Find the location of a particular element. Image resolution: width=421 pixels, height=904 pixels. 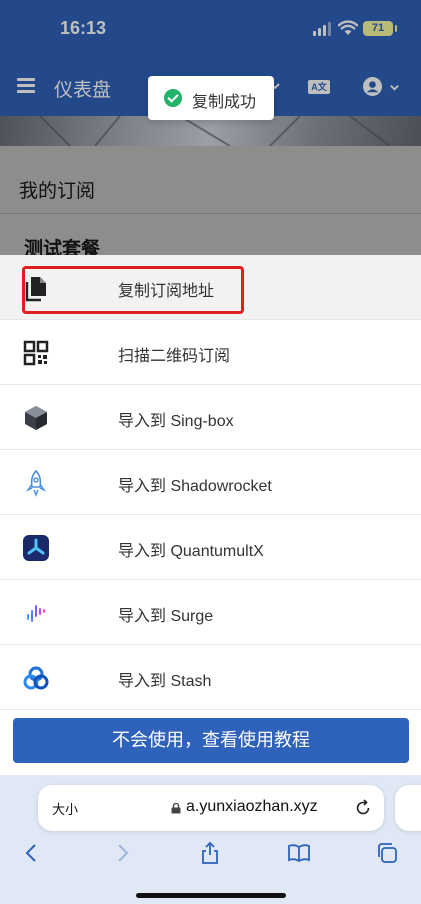

quantumultx-icon is located at coordinates (36, 548).